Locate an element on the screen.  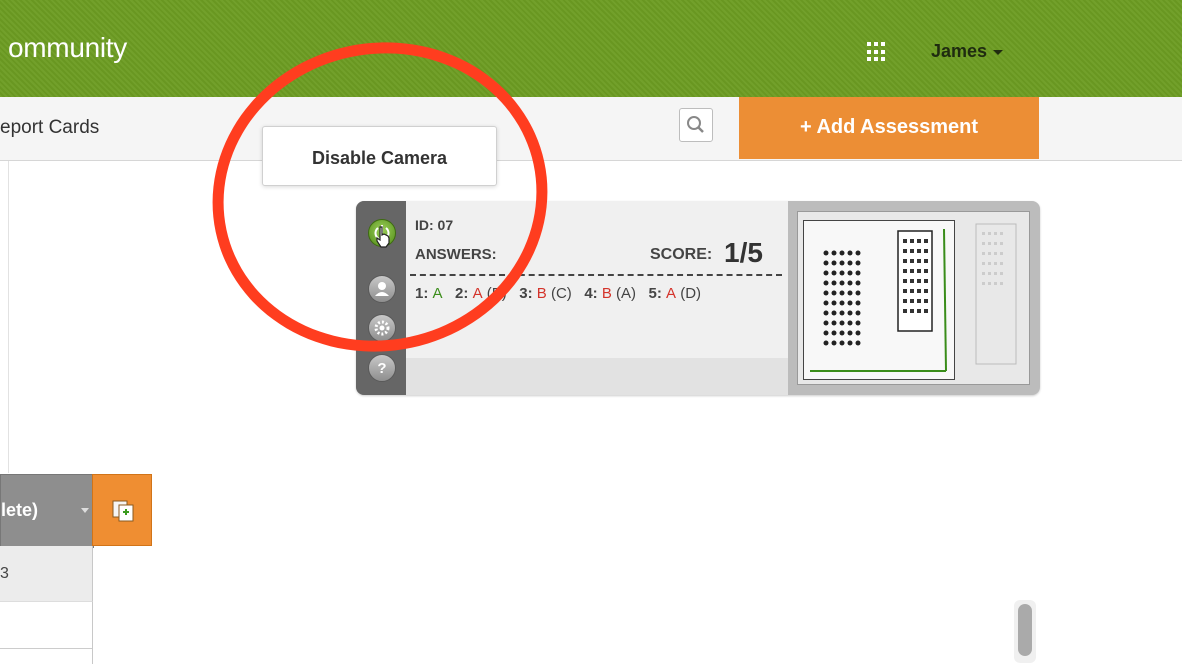
hand-pointer-icon is located at coordinates (383, 237).